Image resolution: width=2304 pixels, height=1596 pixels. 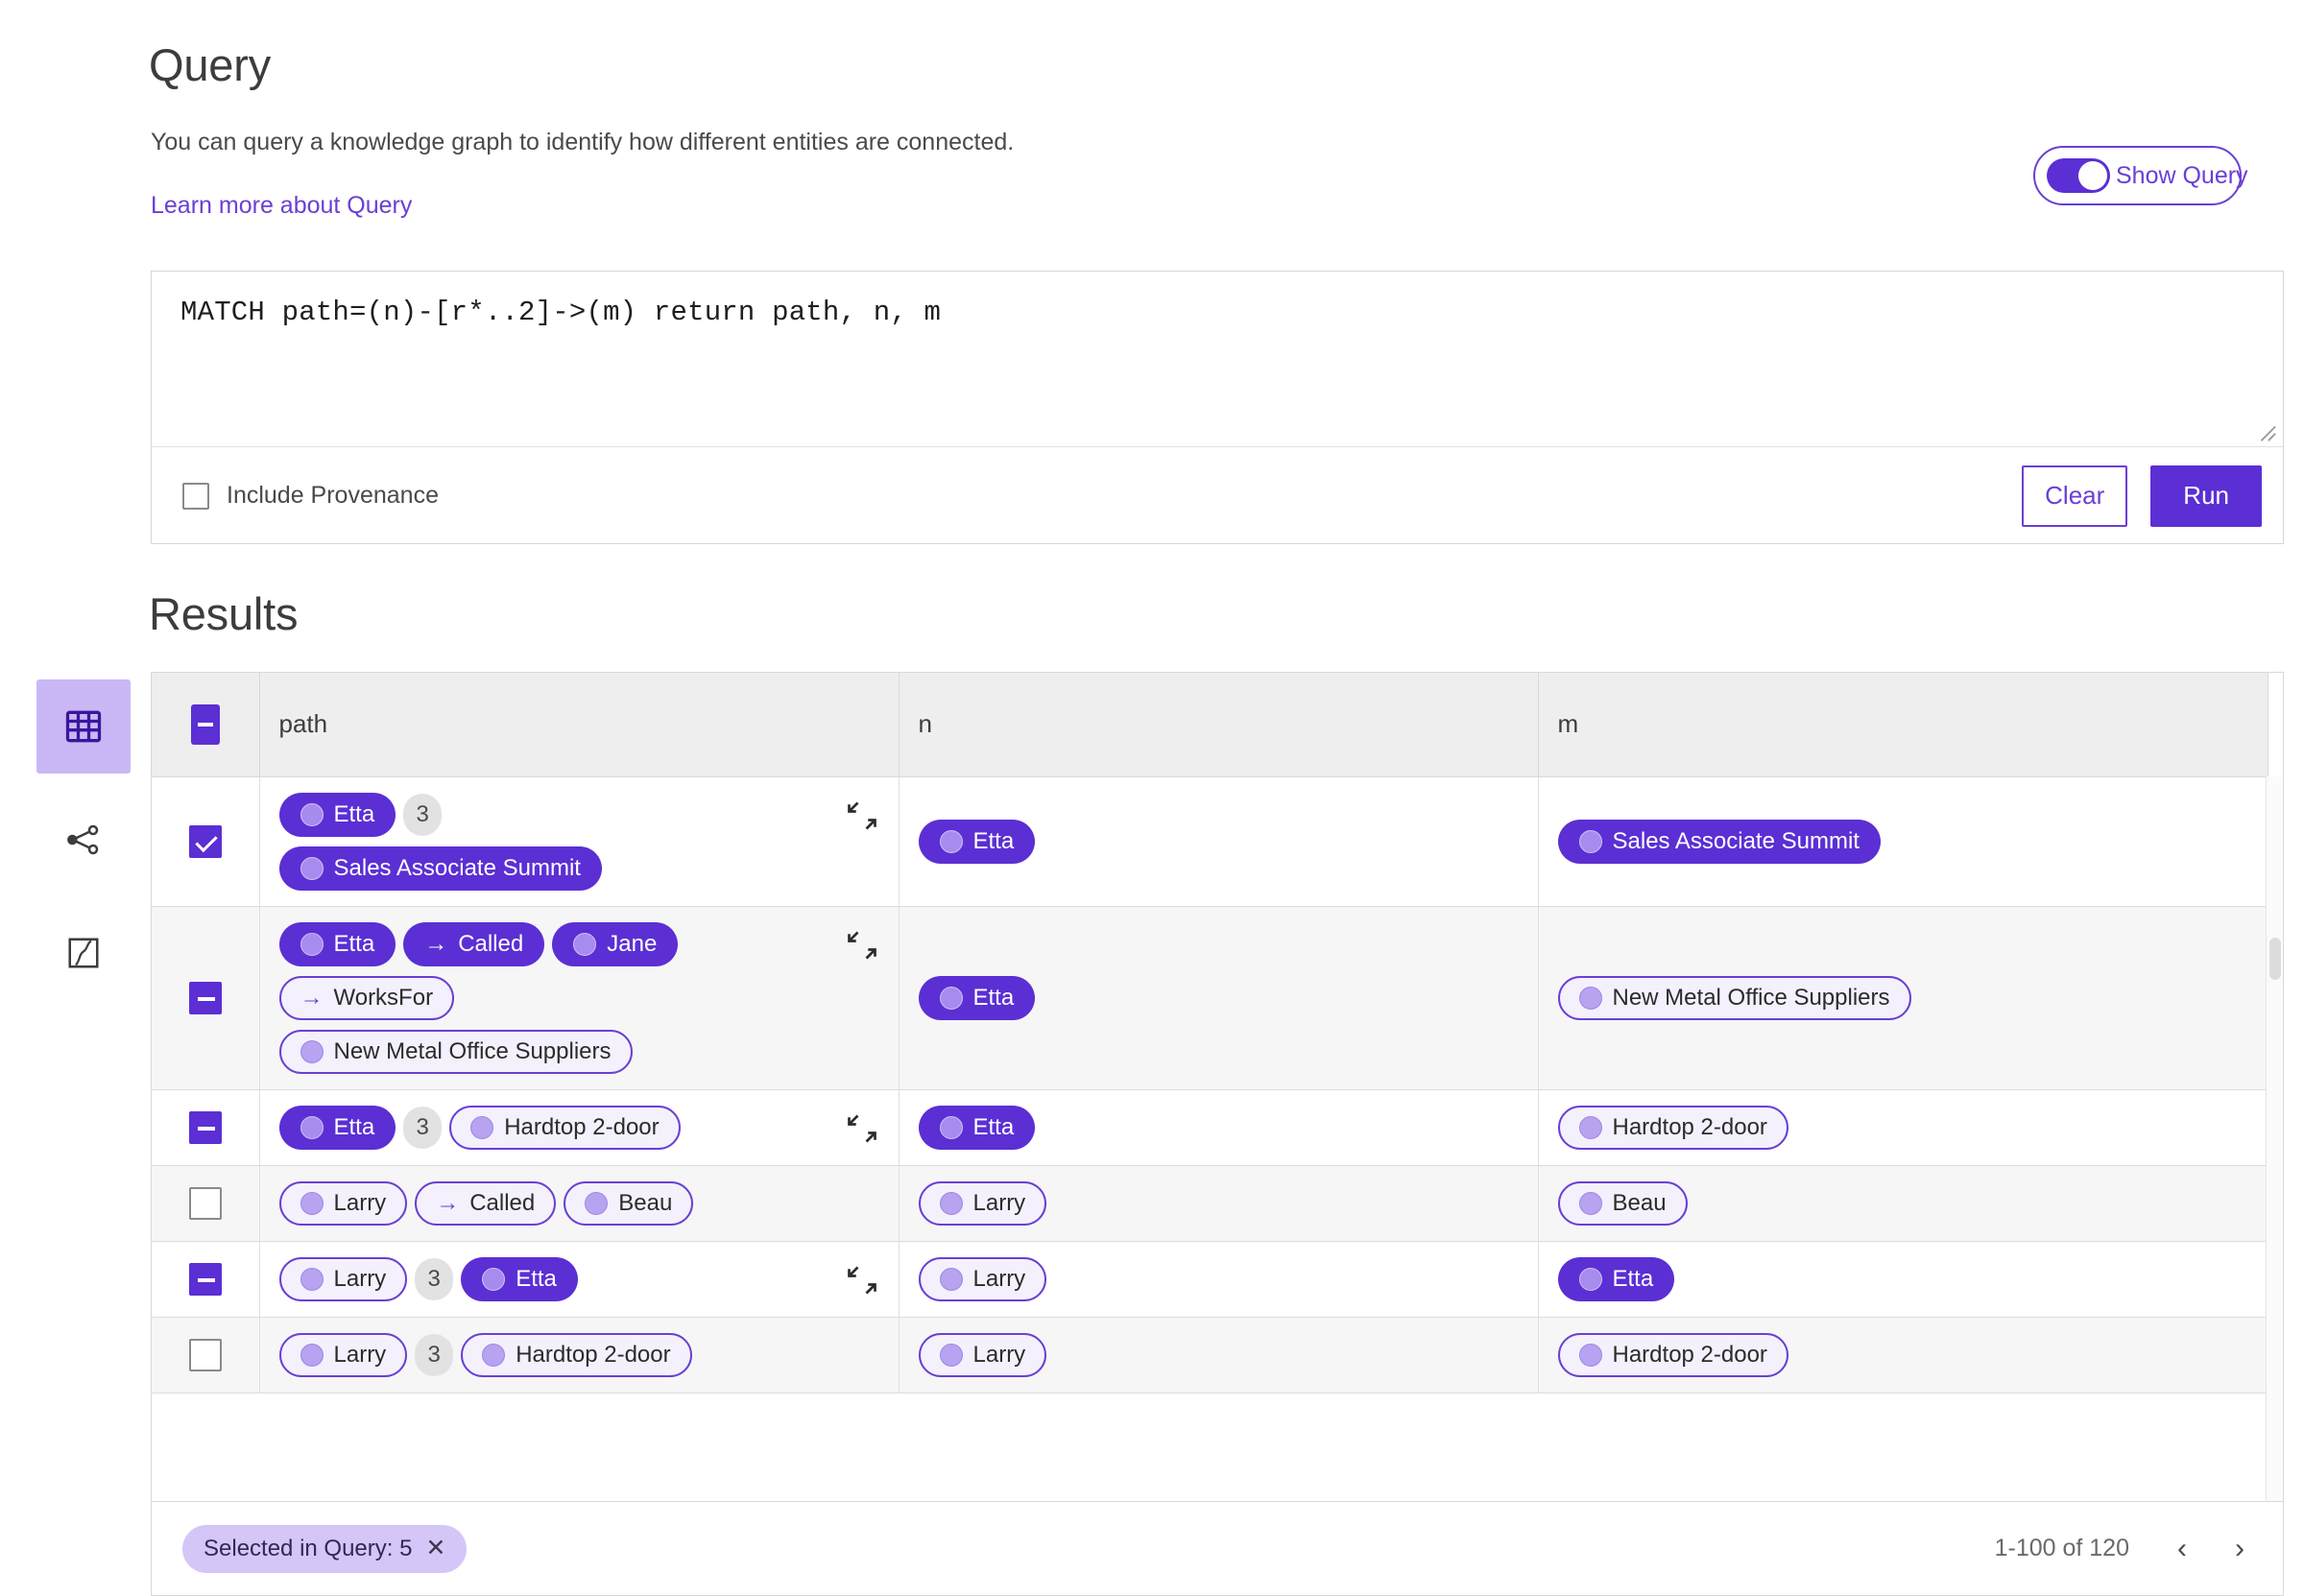 What do you see at coordinates (281, 206) in the screenshot?
I see `learn-more-link: Learn more about Query` at bounding box center [281, 206].